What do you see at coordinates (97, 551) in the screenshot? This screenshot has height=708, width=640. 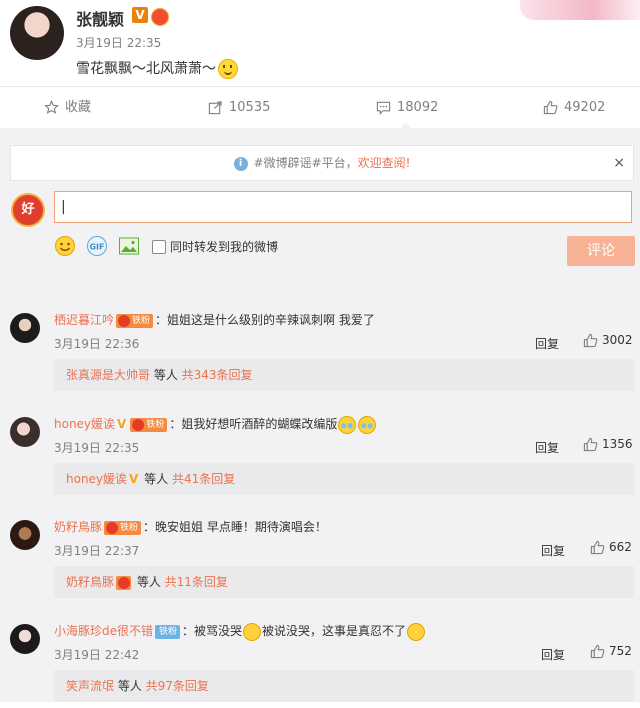 I see `comment-time: 3月19日 22:37` at bounding box center [97, 551].